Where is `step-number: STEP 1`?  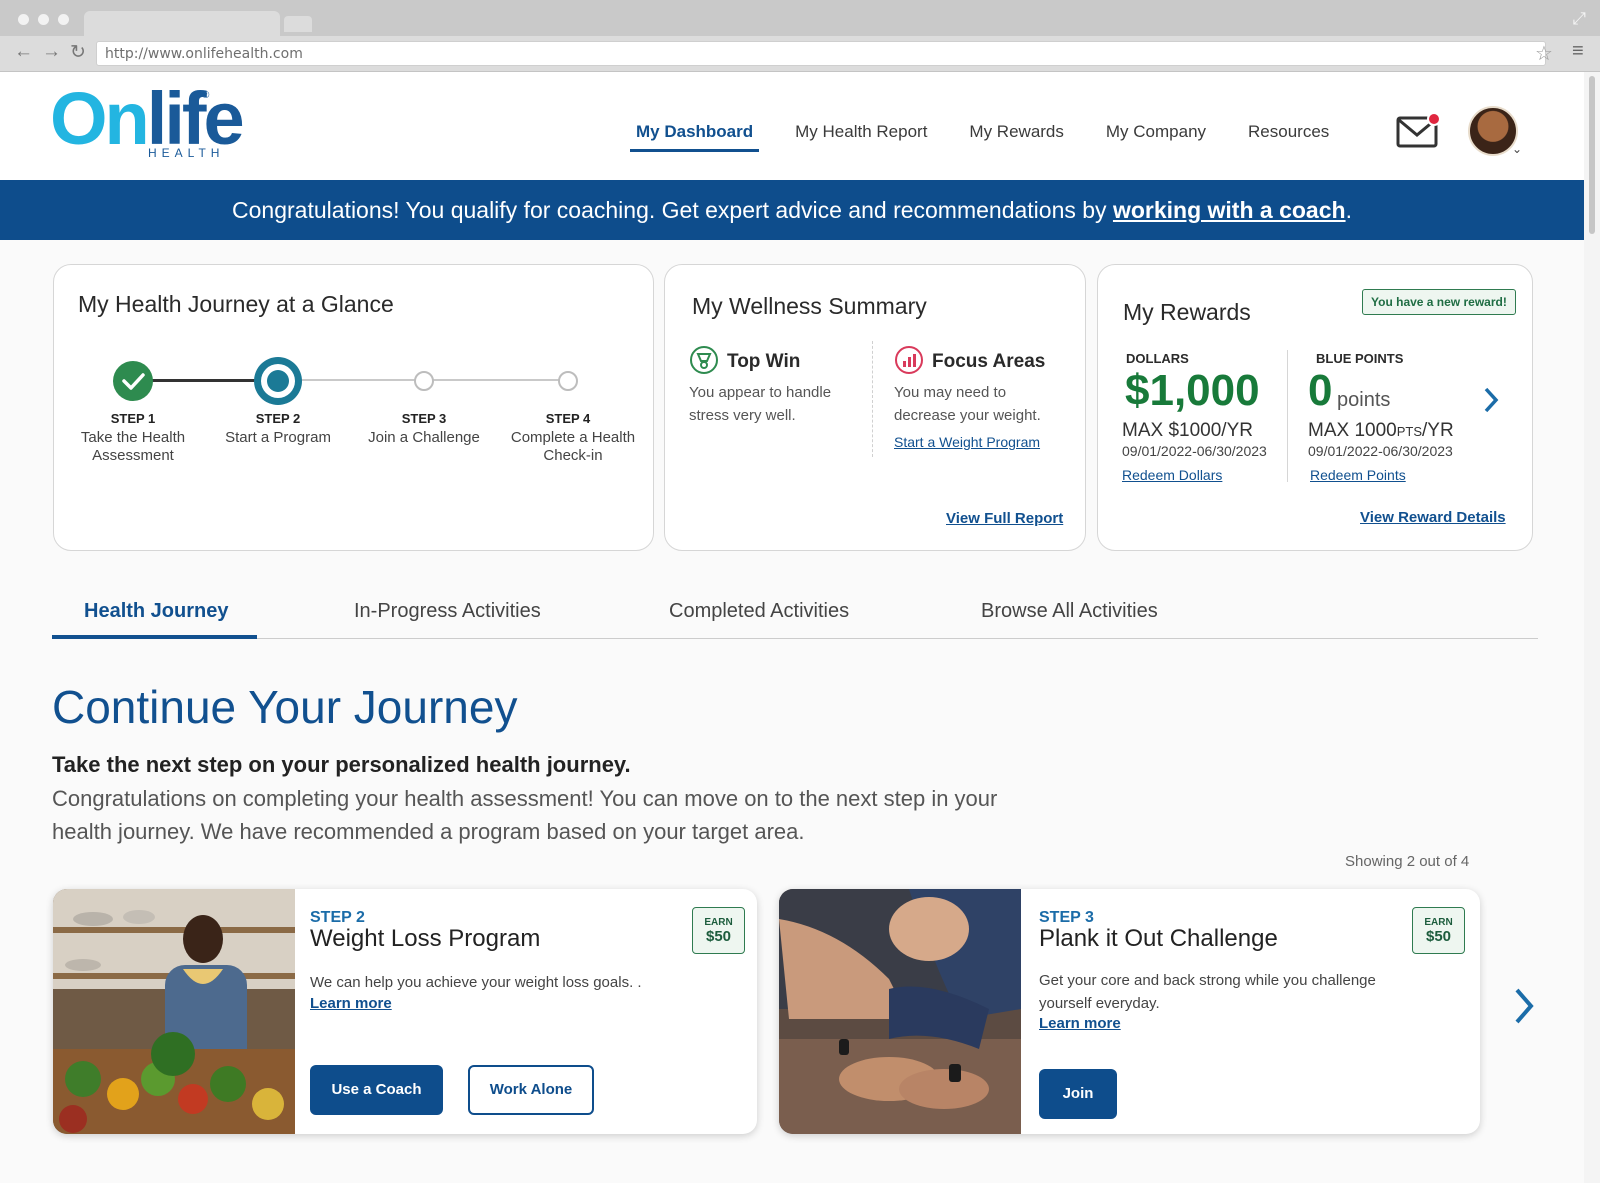 step-number: STEP 1 is located at coordinates (133, 418).